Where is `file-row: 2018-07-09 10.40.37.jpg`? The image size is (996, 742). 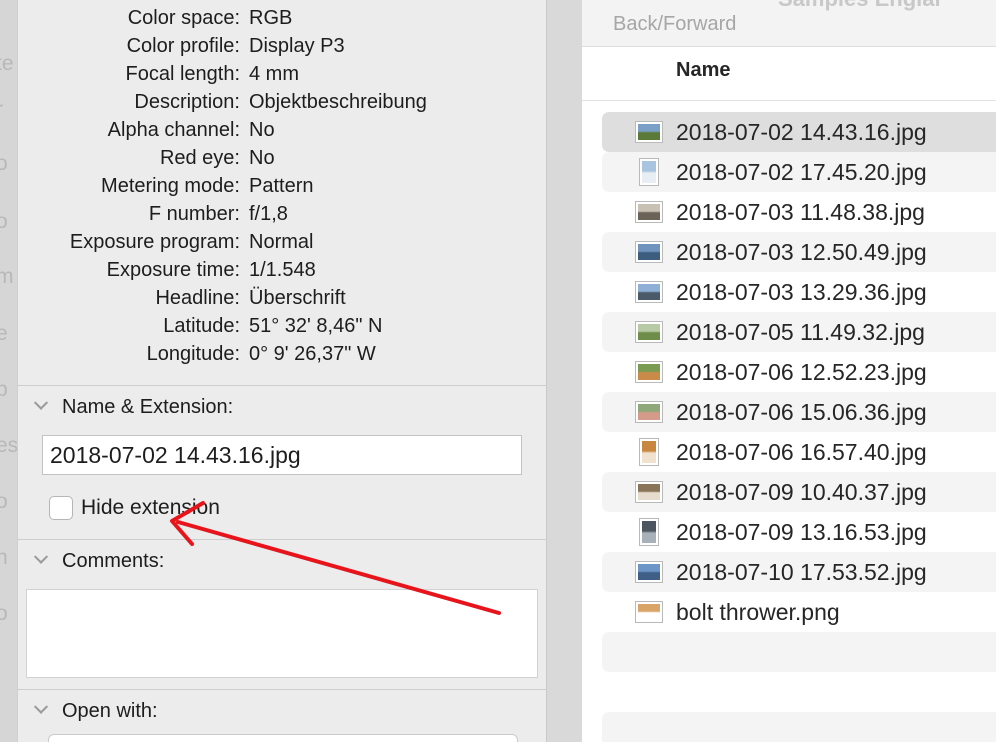
file-row: 2018-07-09 10.40.37.jpg is located at coordinates (799, 492).